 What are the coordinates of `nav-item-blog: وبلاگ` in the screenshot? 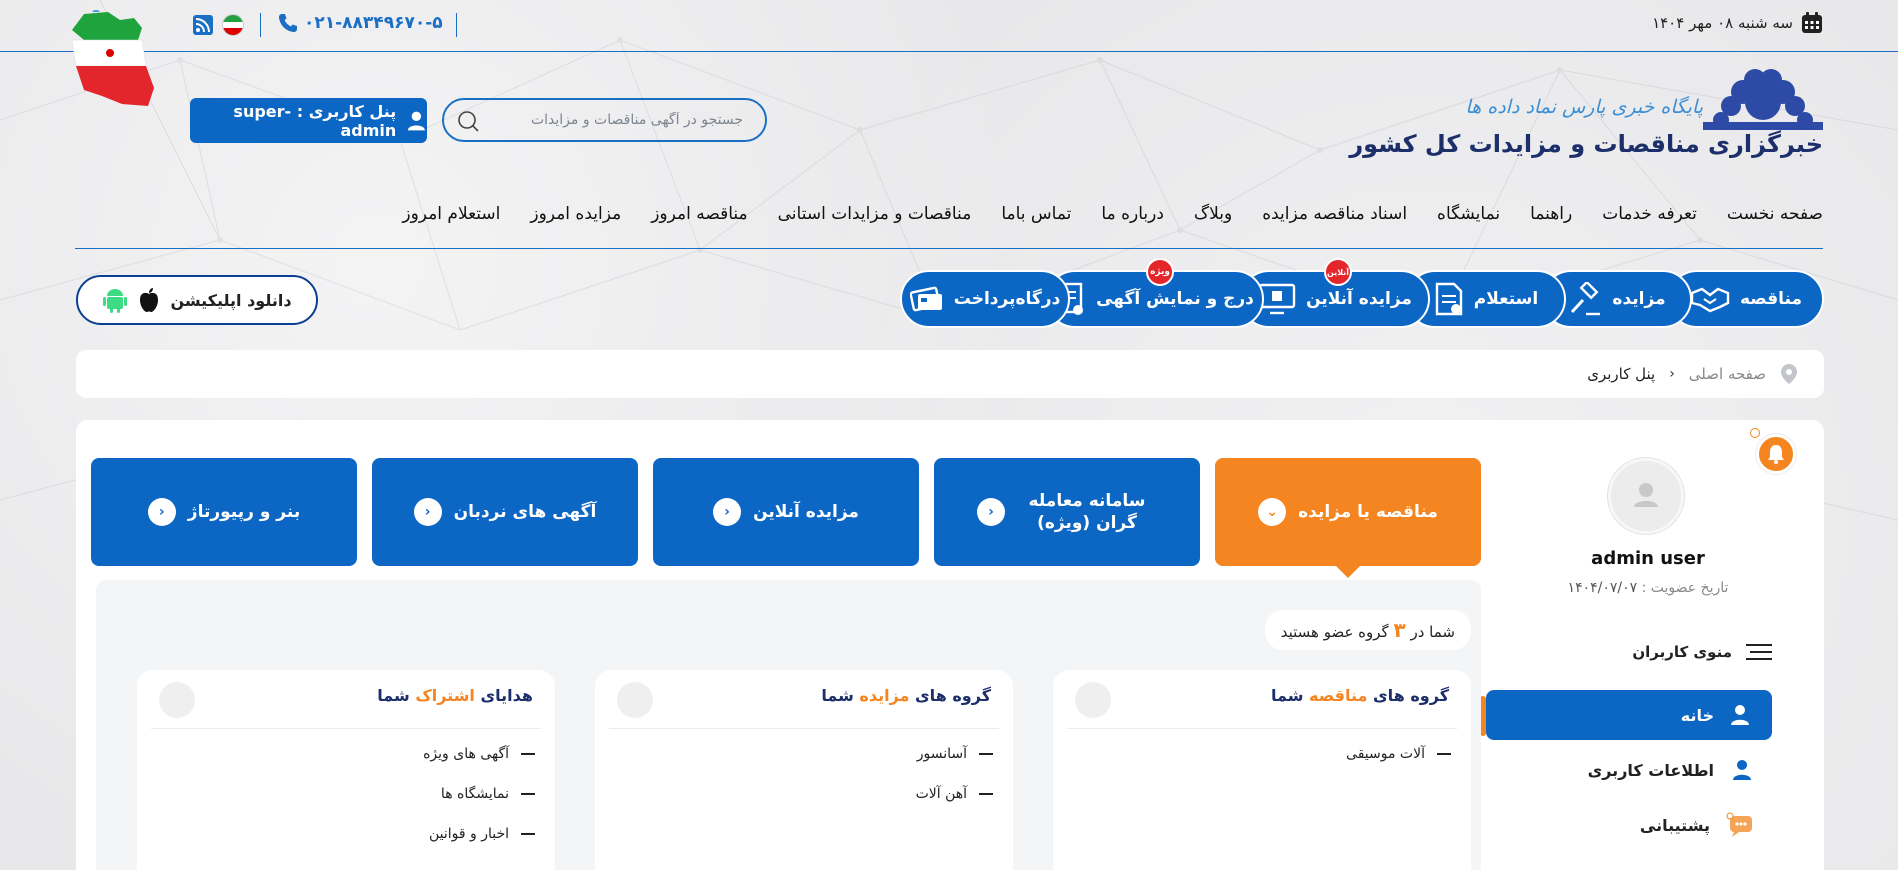 It's located at (1213, 214).